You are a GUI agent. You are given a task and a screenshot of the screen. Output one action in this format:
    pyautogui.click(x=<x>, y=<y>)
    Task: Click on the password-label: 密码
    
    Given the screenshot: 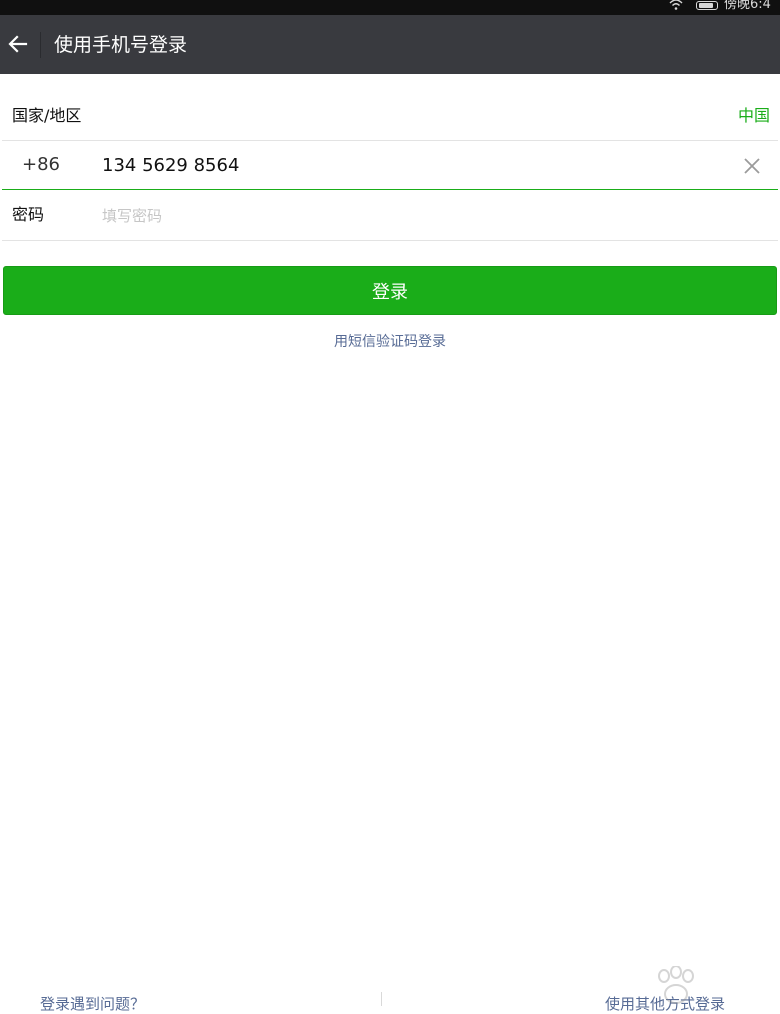 What is the action you would take?
    pyautogui.click(x=28, y=214)
    